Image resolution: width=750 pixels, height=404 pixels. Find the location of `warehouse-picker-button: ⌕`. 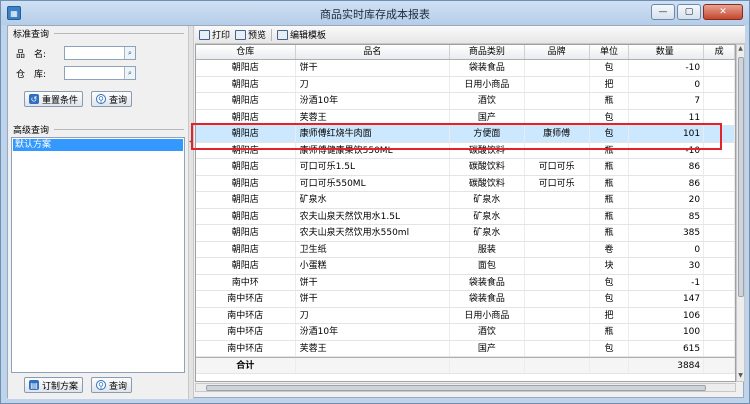

warehouse-picker-button: ⌕ is located at coordinates (129, 73).